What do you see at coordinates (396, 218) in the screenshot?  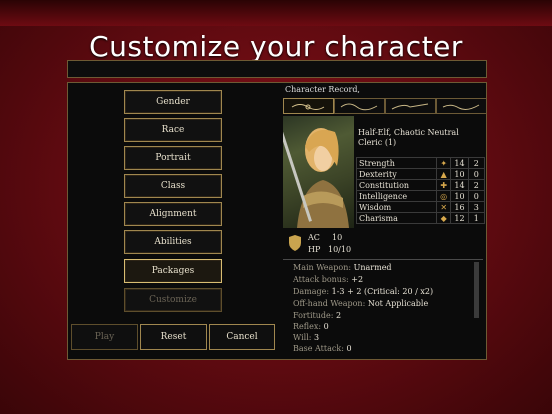 I see `stat-name: Charisma` at bounding box center [396, 218].